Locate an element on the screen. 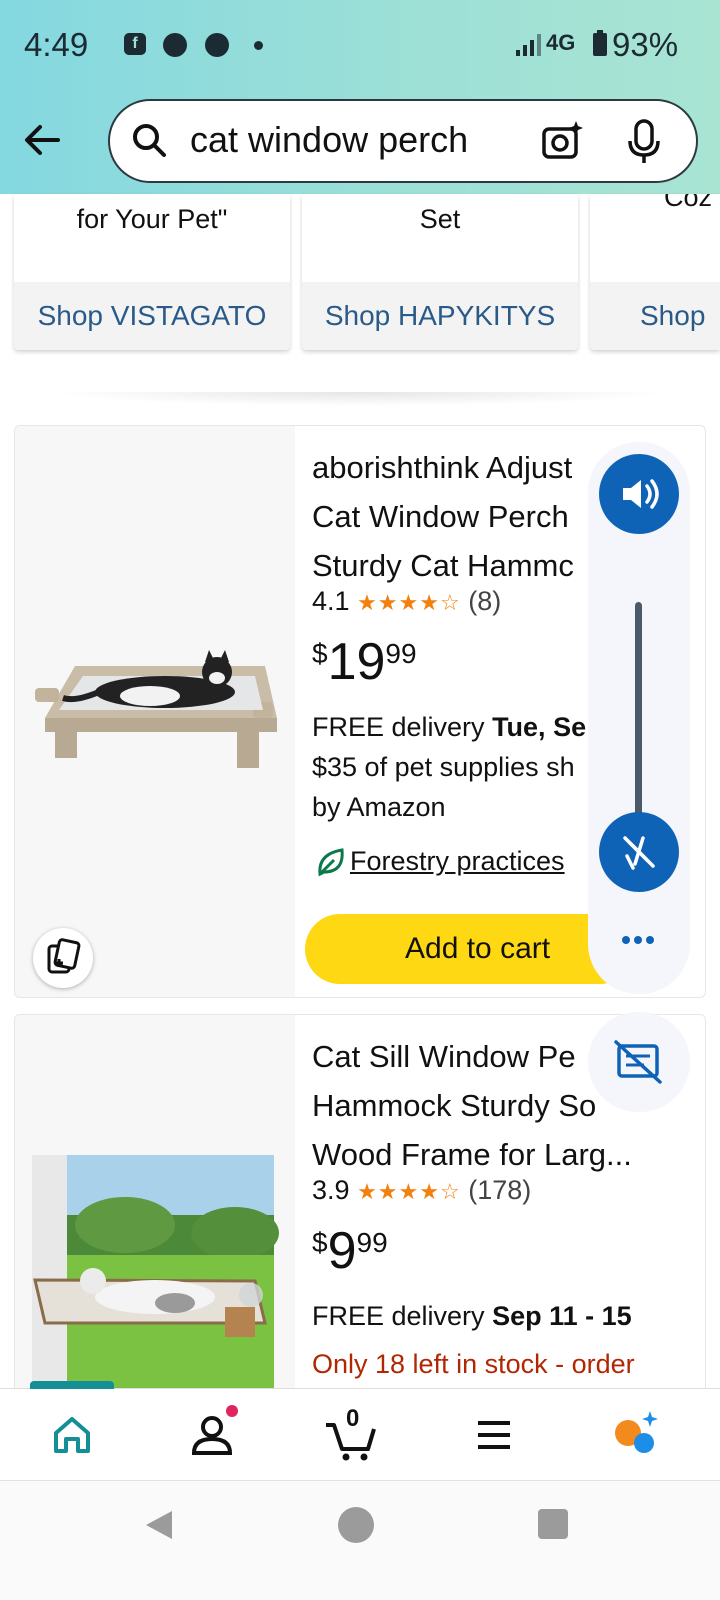  volume-panel is located at coordinates (639, 718).